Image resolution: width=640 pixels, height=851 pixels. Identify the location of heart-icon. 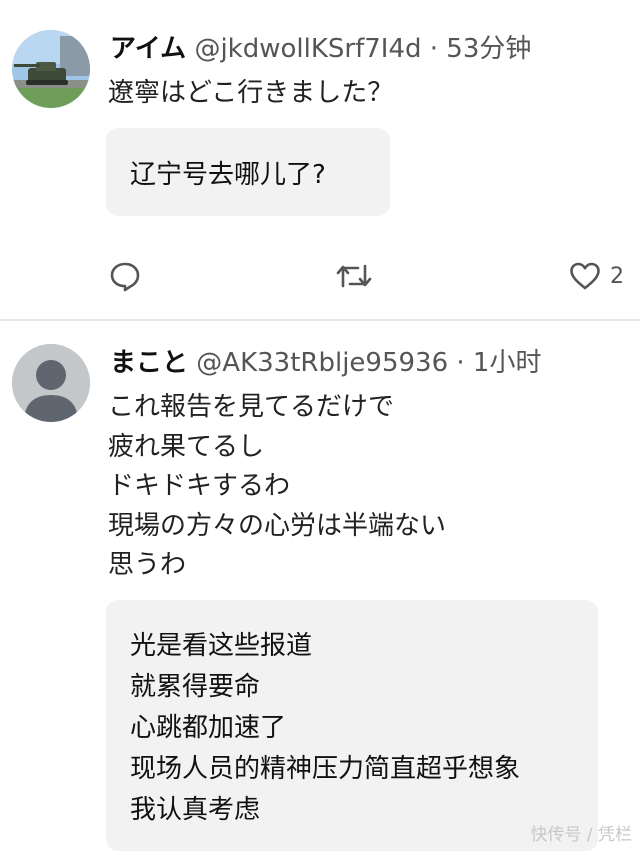
(585, 276).